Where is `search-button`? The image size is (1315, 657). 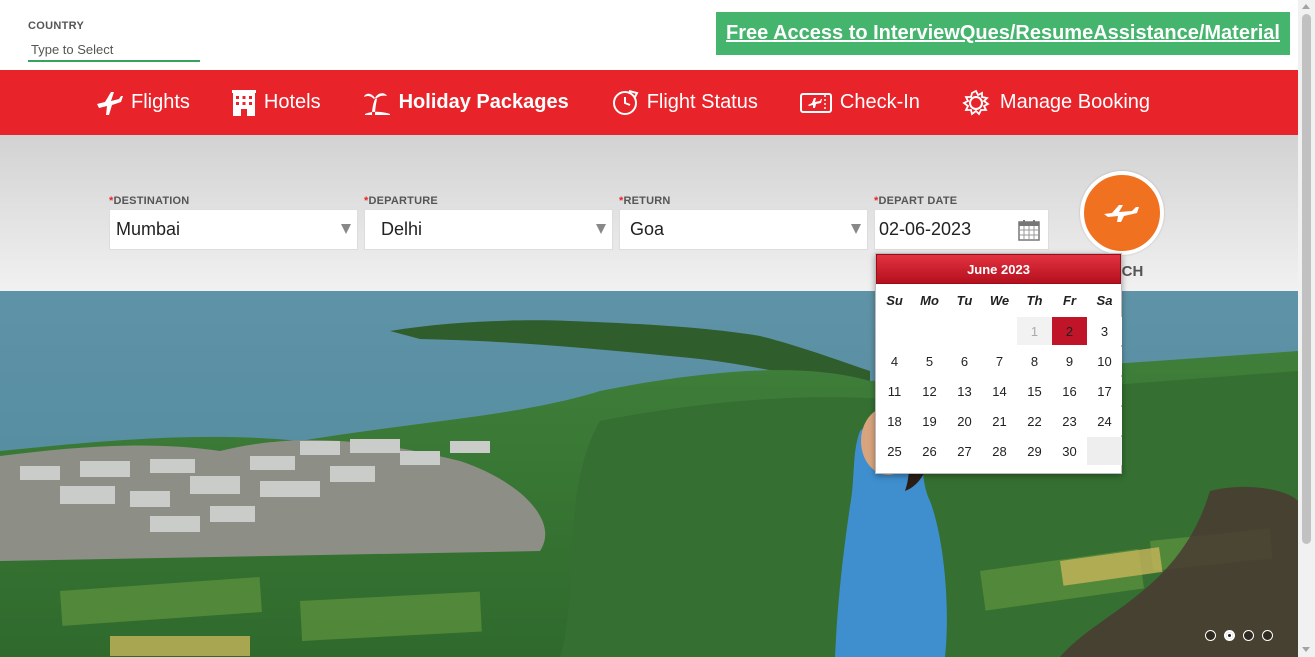
search-button is located at coordinates (1122, 213).